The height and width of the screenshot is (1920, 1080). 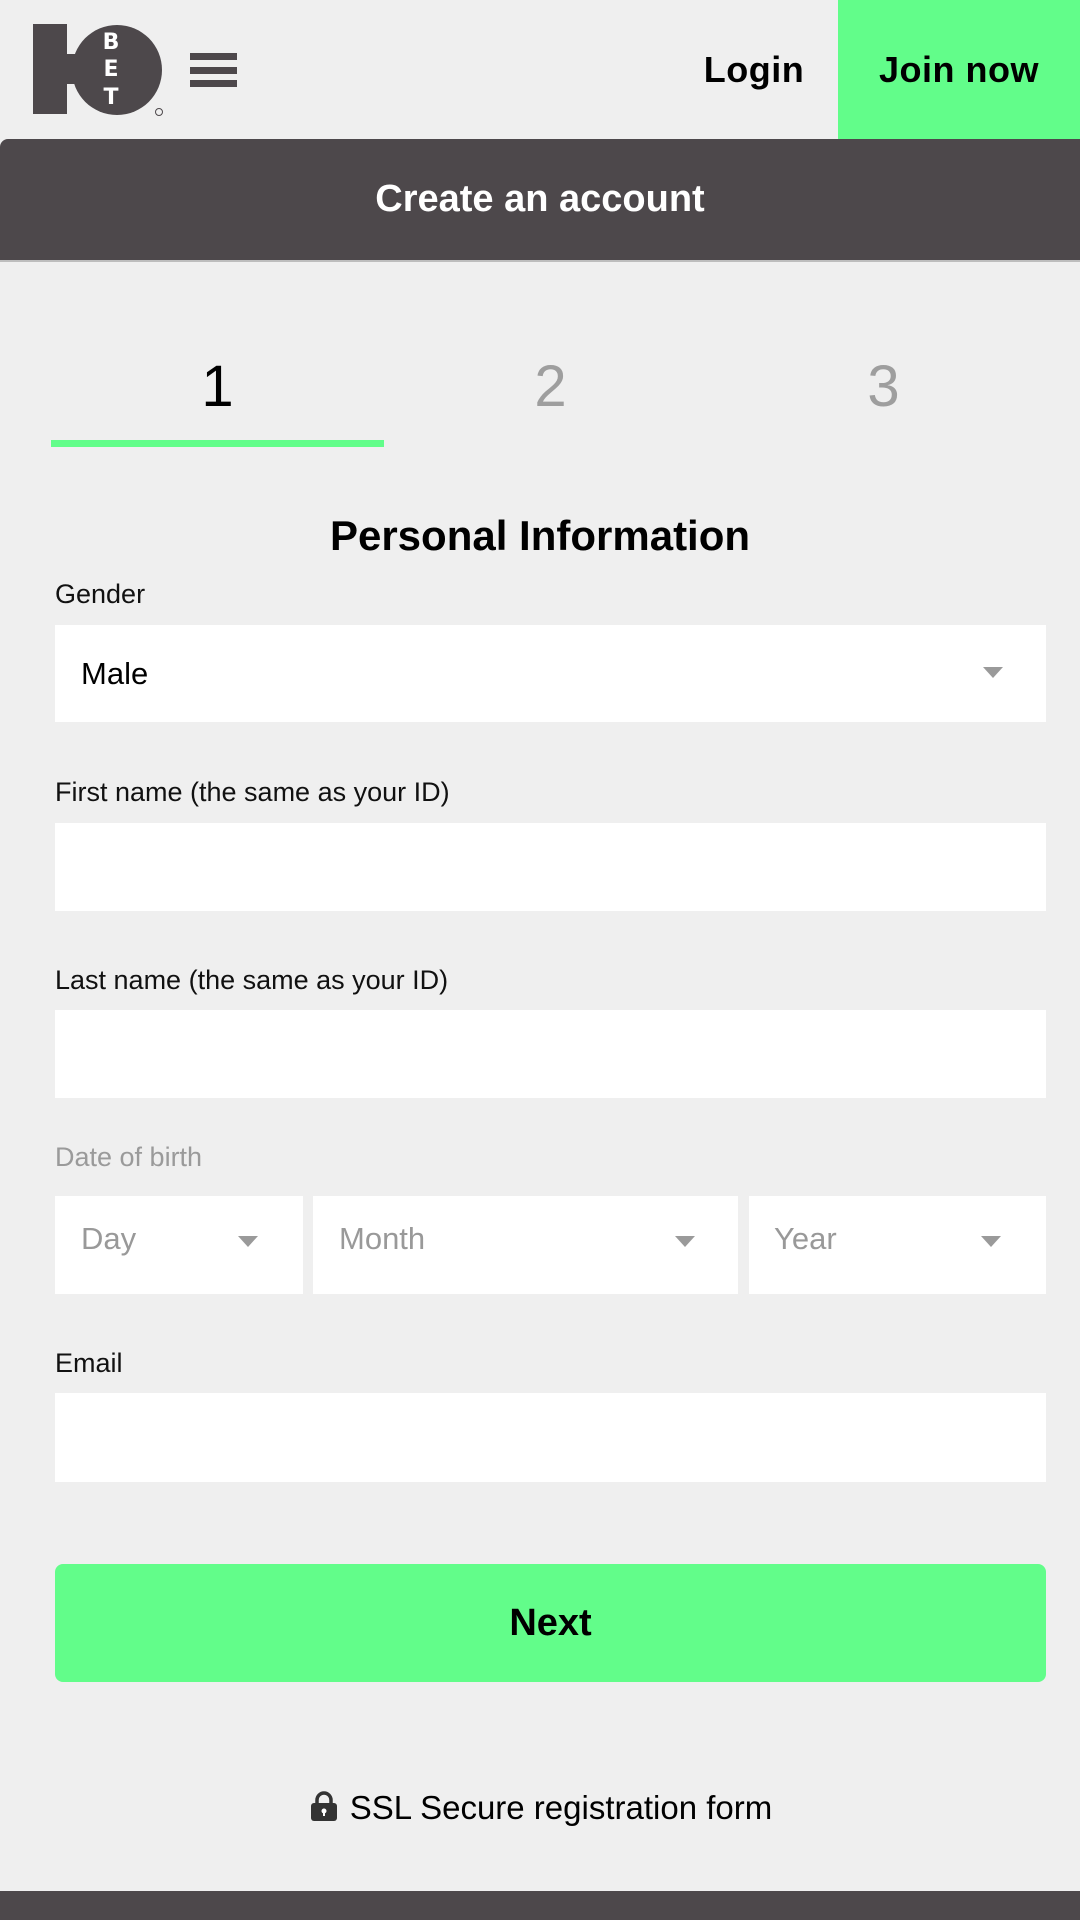 I want to click on footer-bar, so click(x=540, y=1905).